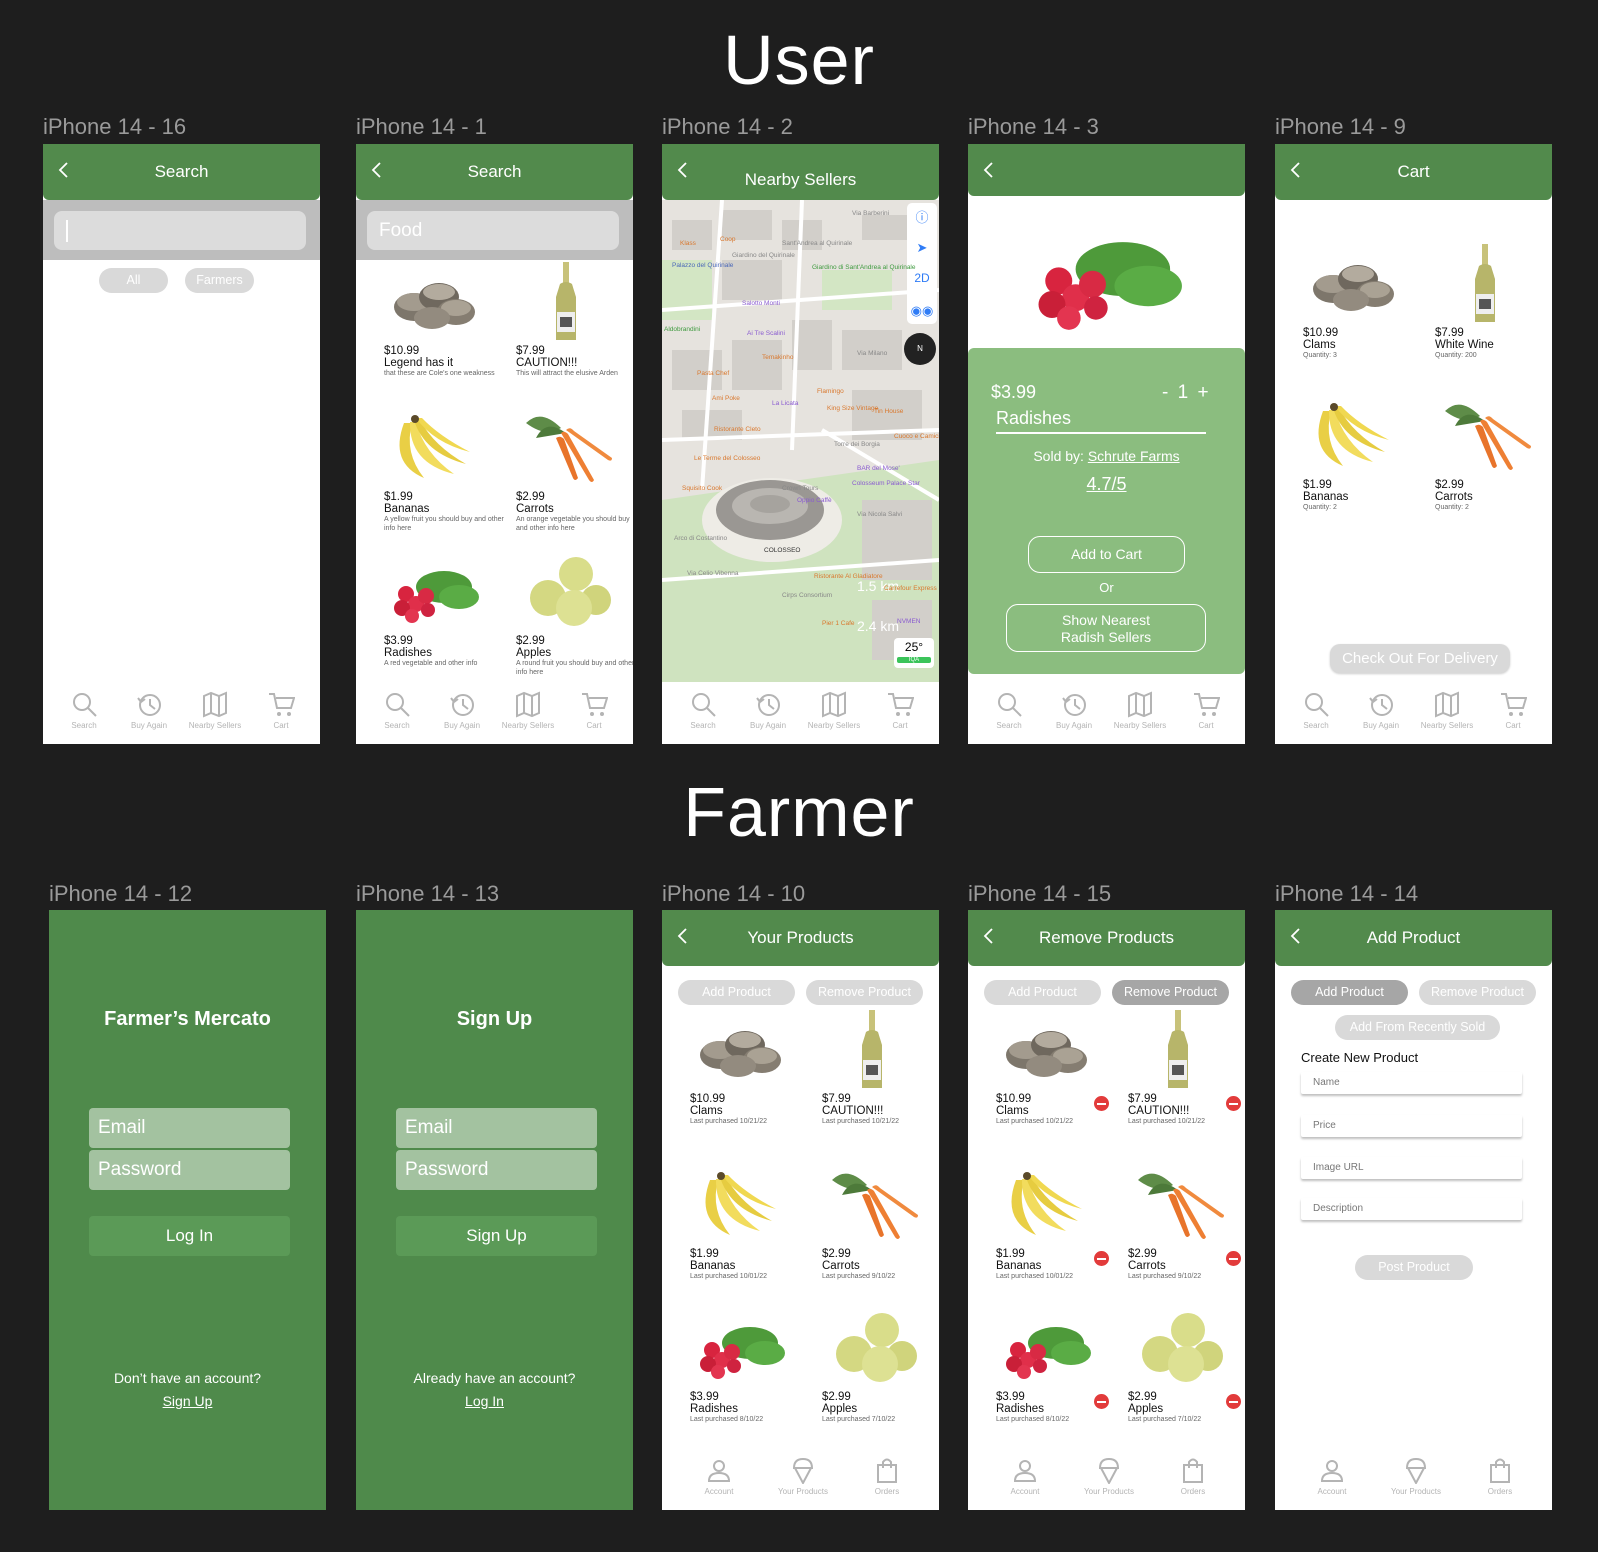  What do you see at coordinates (880, 1223) in the screenshot?
I see `product-card: $2.99 Carrots Last purchased 9/10/22` at bounding box center [880, 1223].